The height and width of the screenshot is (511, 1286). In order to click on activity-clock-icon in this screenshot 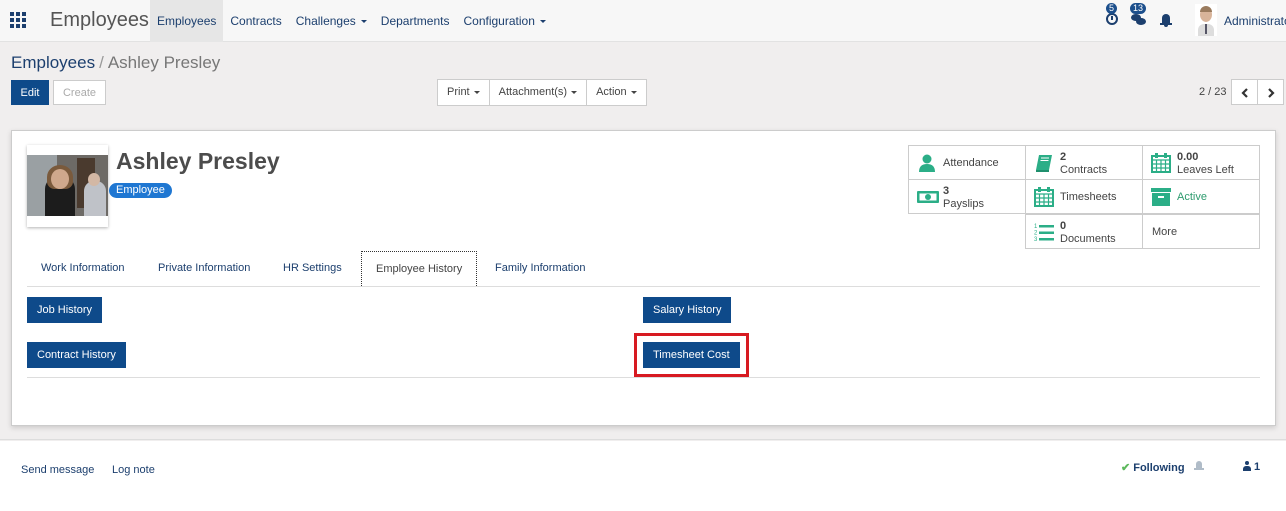, I will do `click(1112, 19)`.